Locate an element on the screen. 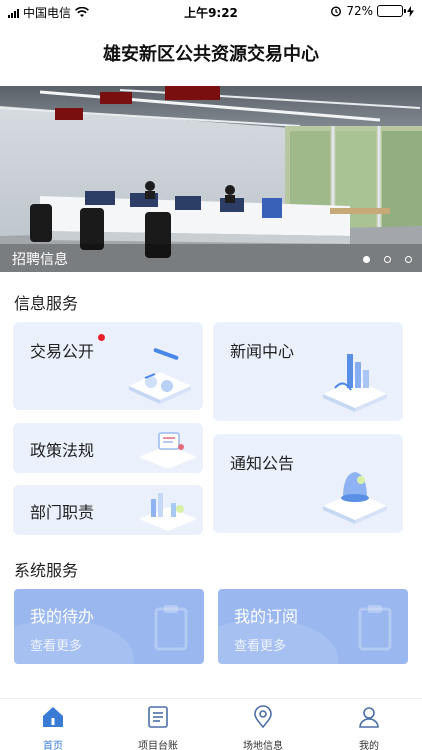  location-pin-icon is located at coordinates (263, 717).